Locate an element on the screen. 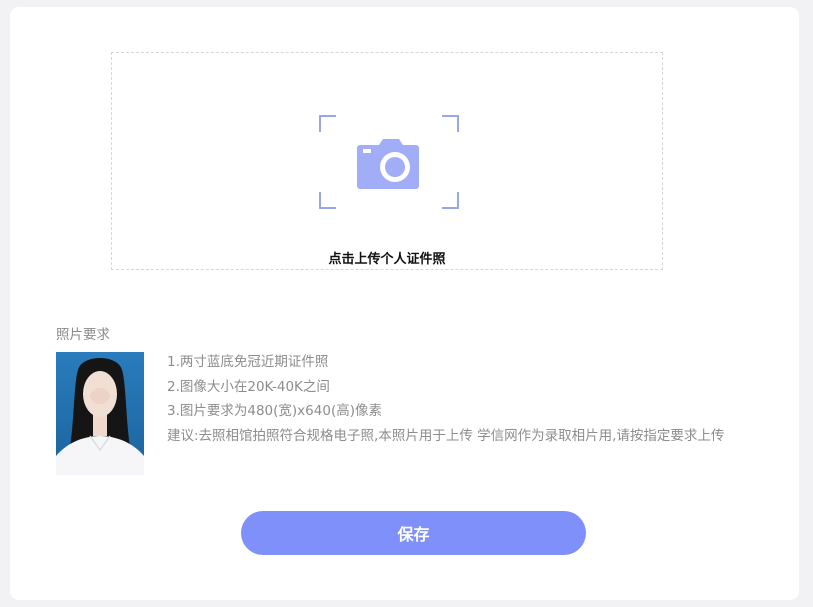 This screenshot has width=813, height=607. camera-shape is located at coordinates (388, 164).